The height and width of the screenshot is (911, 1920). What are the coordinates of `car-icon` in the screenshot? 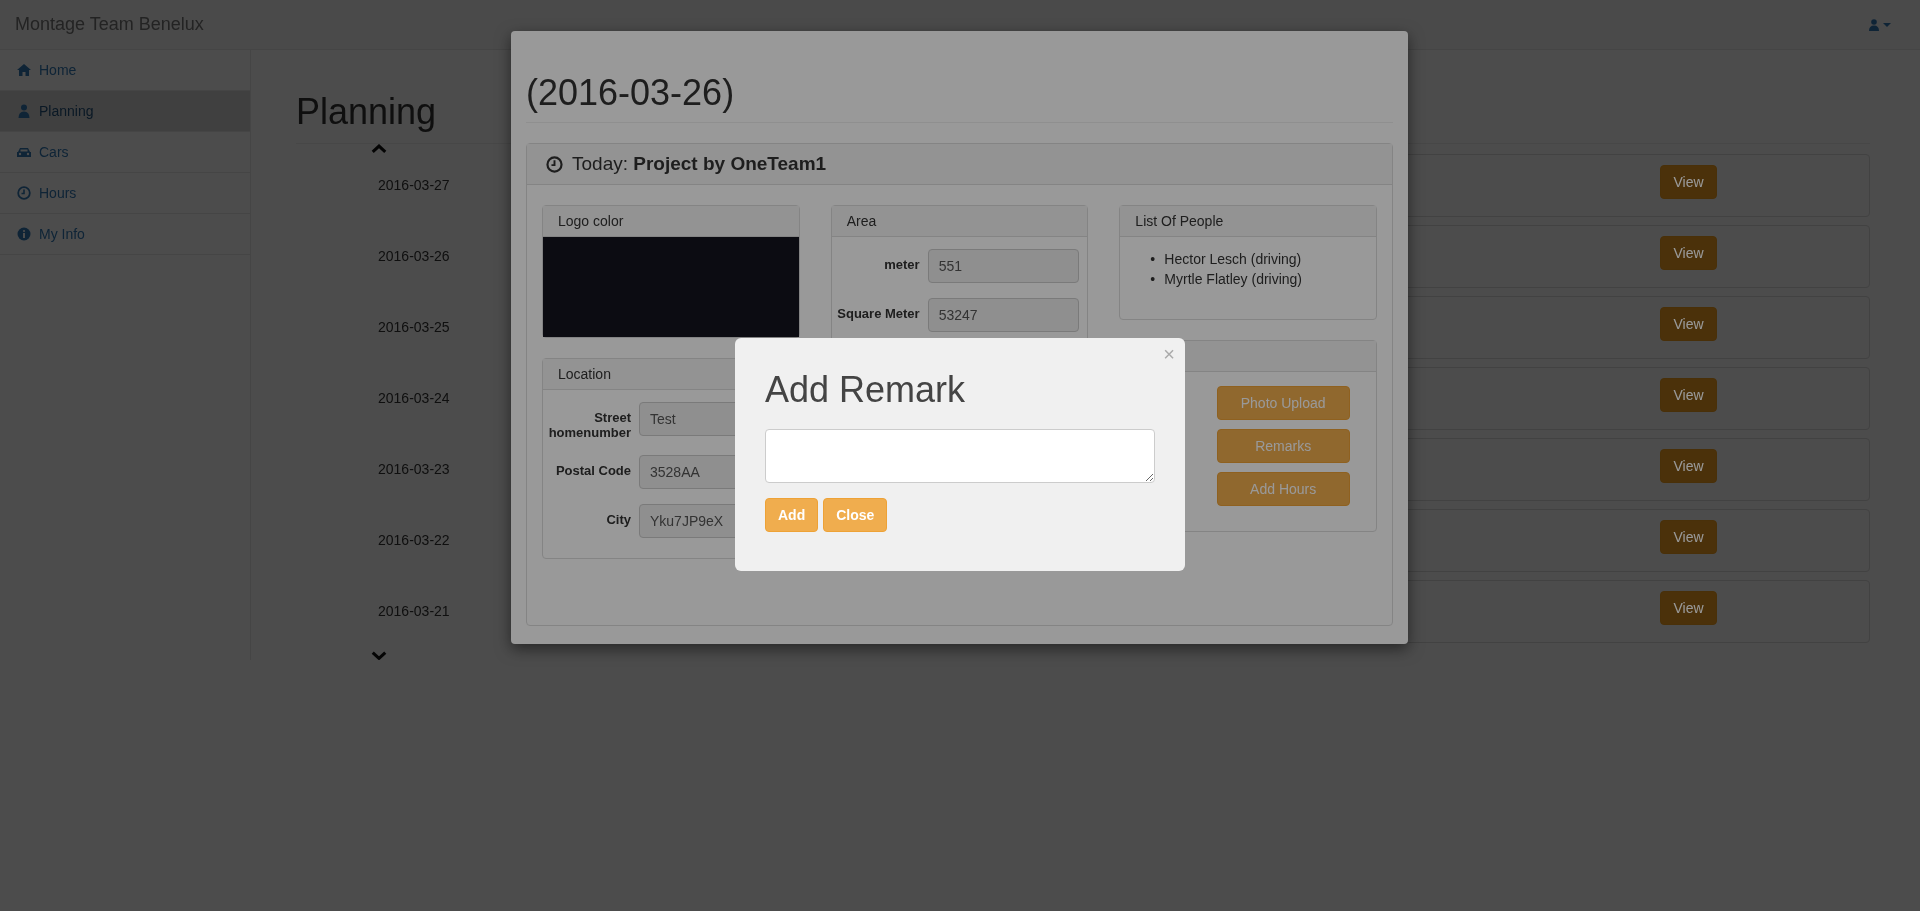 It's located at (24, 152).